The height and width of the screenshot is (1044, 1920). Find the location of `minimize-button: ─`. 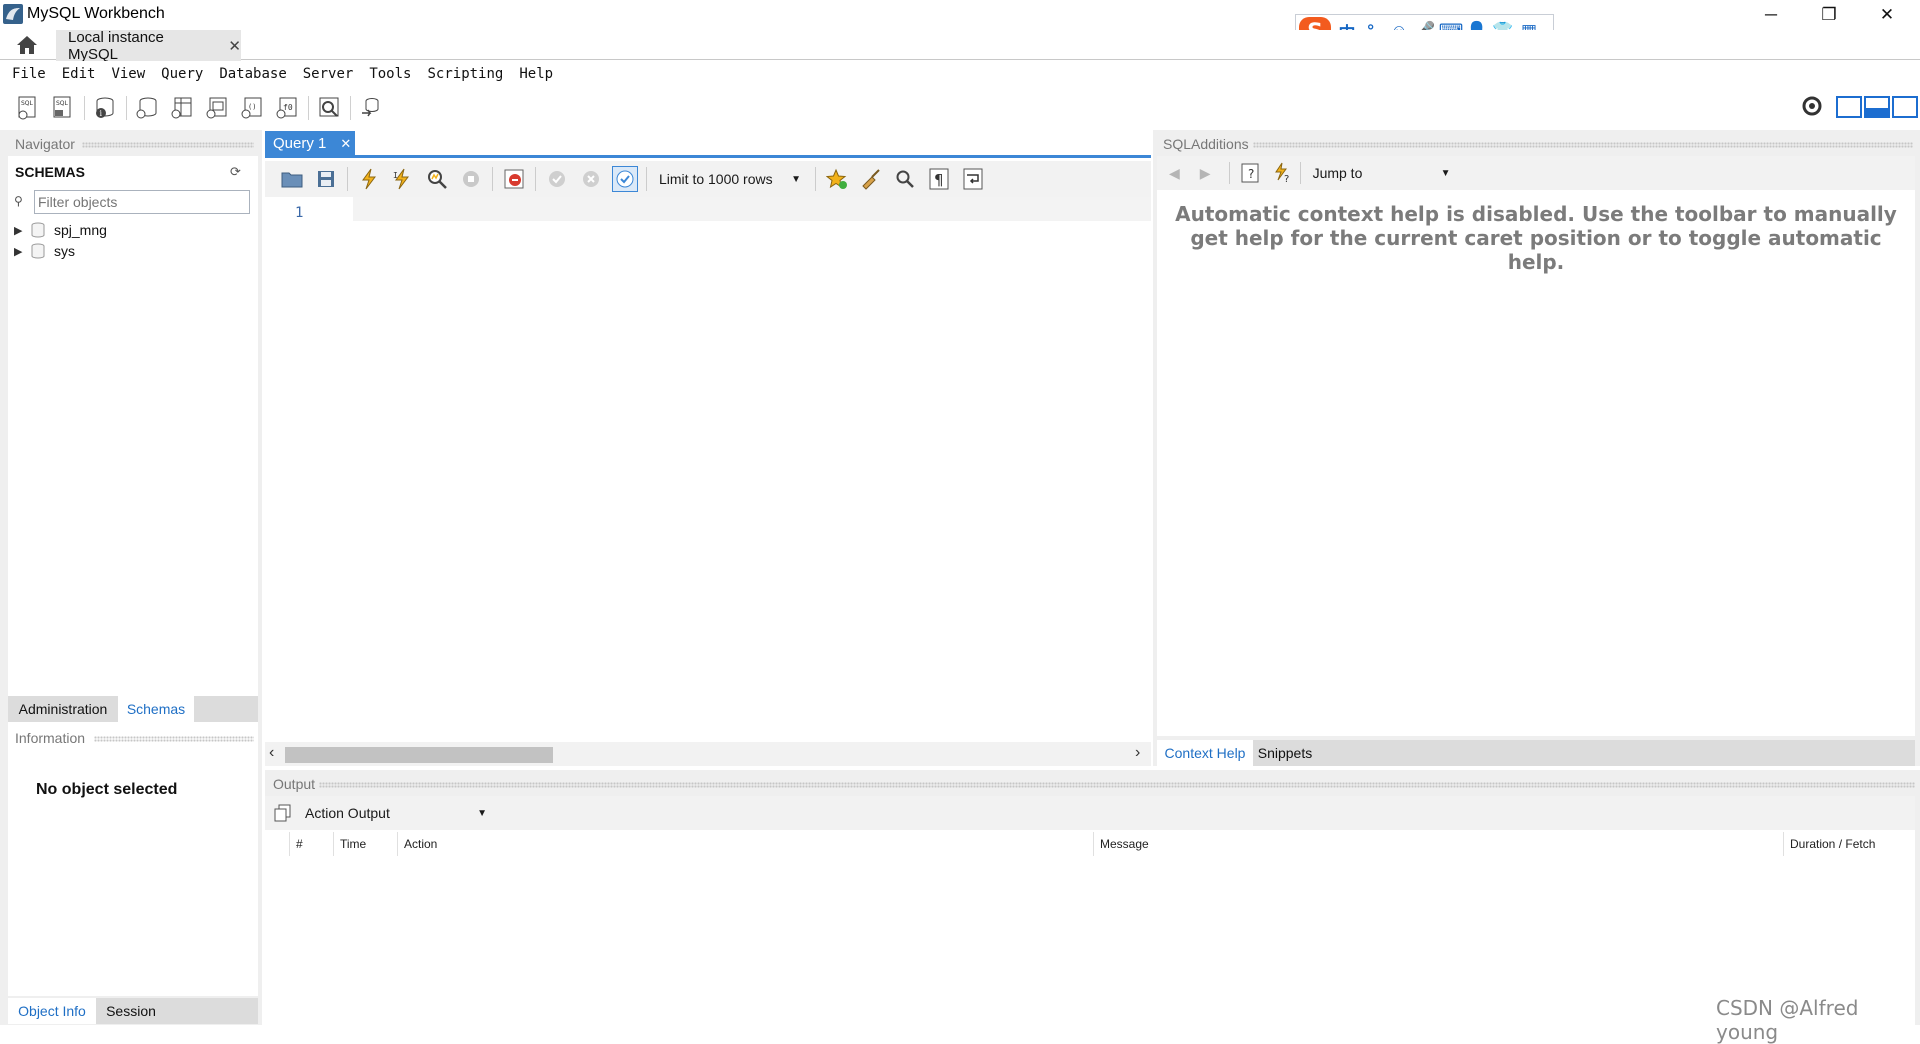

minimize-button: ─ is located at coordinates (1771, 15).